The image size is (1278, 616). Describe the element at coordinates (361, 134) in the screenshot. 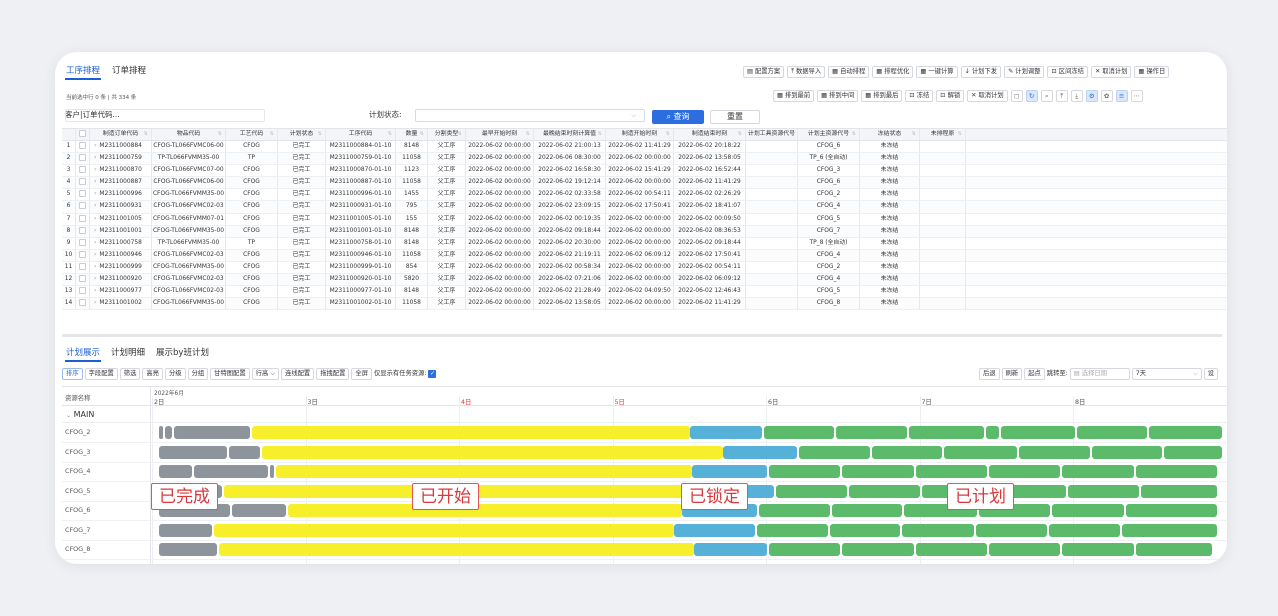

I see `column-header: 工序代码 ⇅` at that location.